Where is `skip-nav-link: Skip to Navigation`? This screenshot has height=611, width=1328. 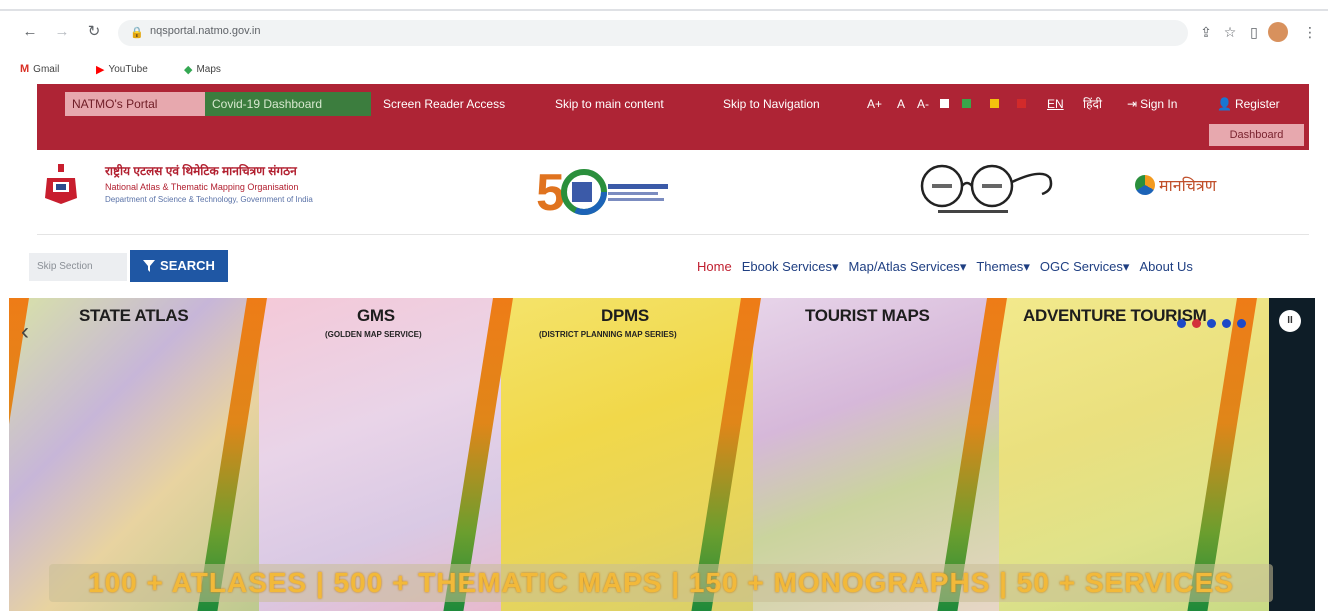 skip-nav-link: Skip to Navigation is located at coordinates (771, 104).